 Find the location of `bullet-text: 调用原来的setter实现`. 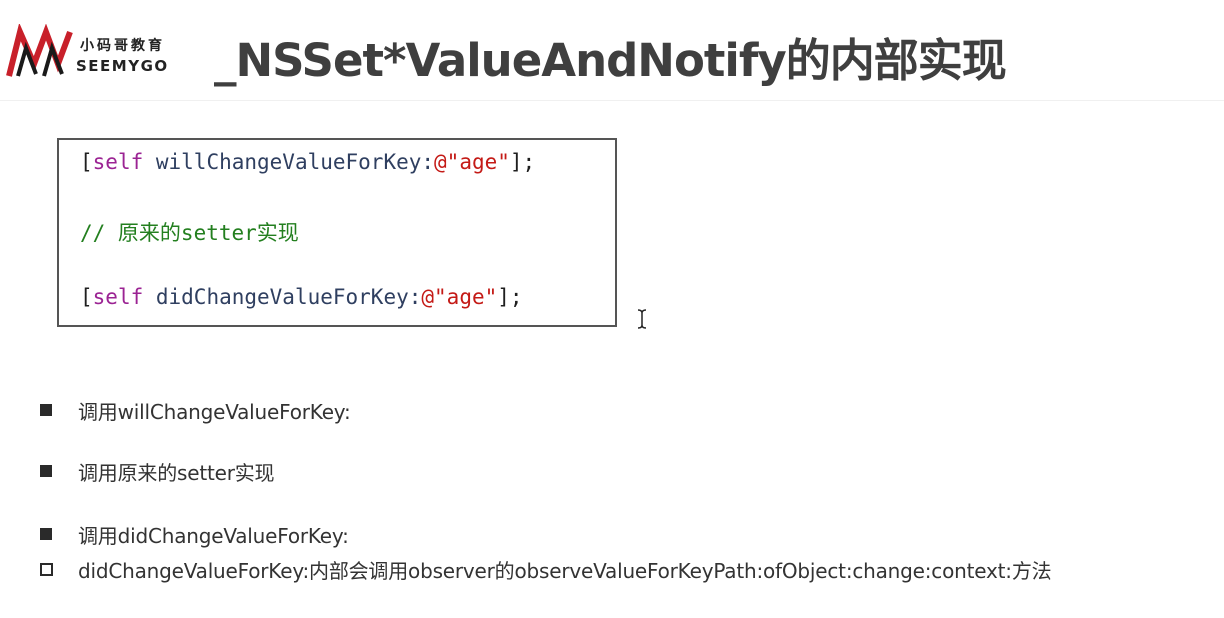

bullet-text: 调用原来的setter实现 is located at coordinates (176, 473).